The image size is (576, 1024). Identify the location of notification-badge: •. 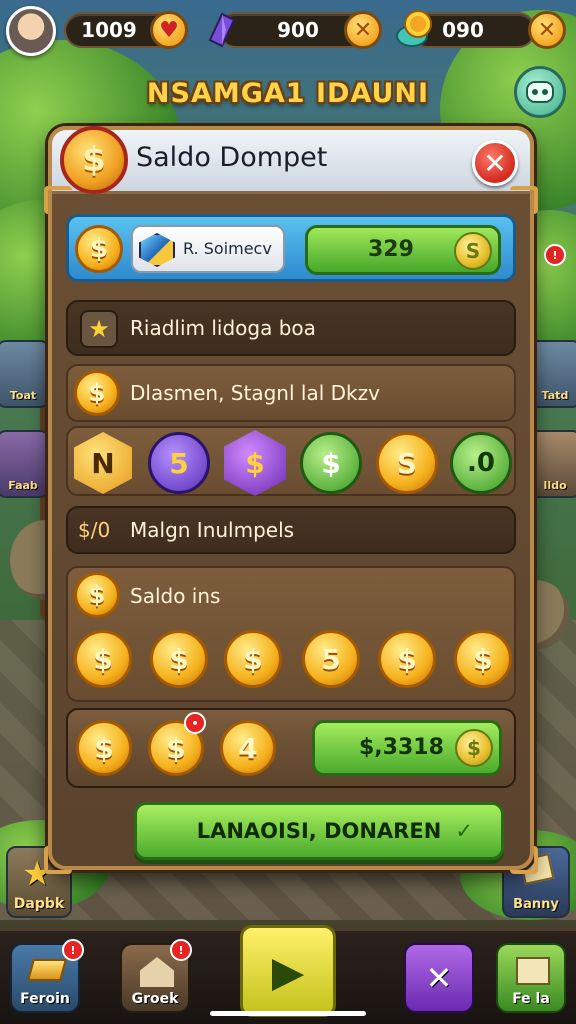
(195, 723).